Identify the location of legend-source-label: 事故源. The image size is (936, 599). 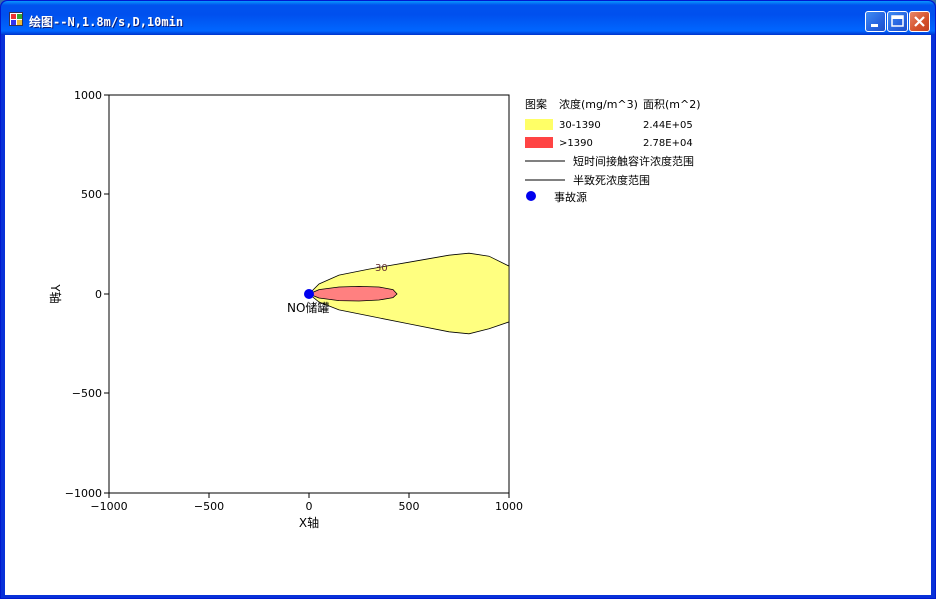
(570, 197).